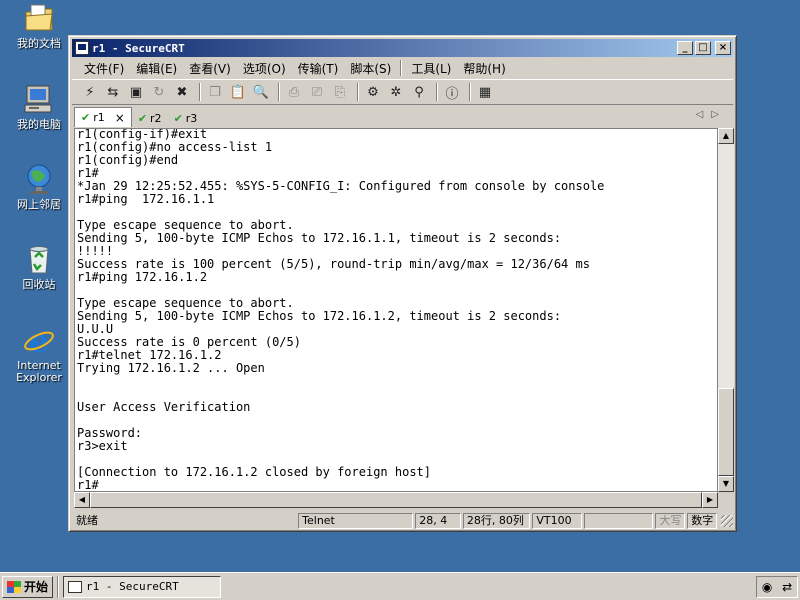  I want to click on find-icon: 🔍, so click(261, 92).